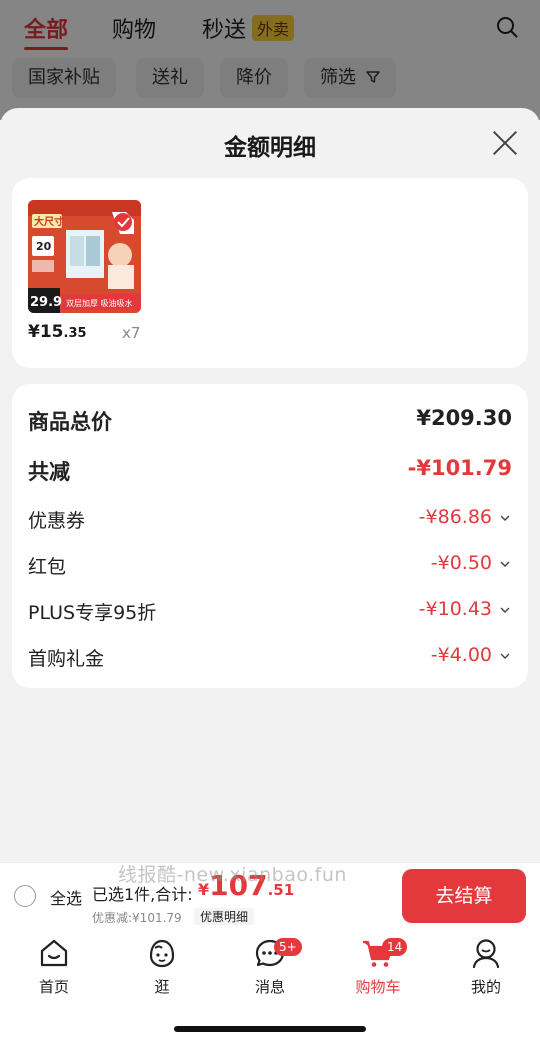  What do you see at coordinates (66, 897) in the screenshot?
I see `select-all-label: 全选` at bounding box center [66, 897].